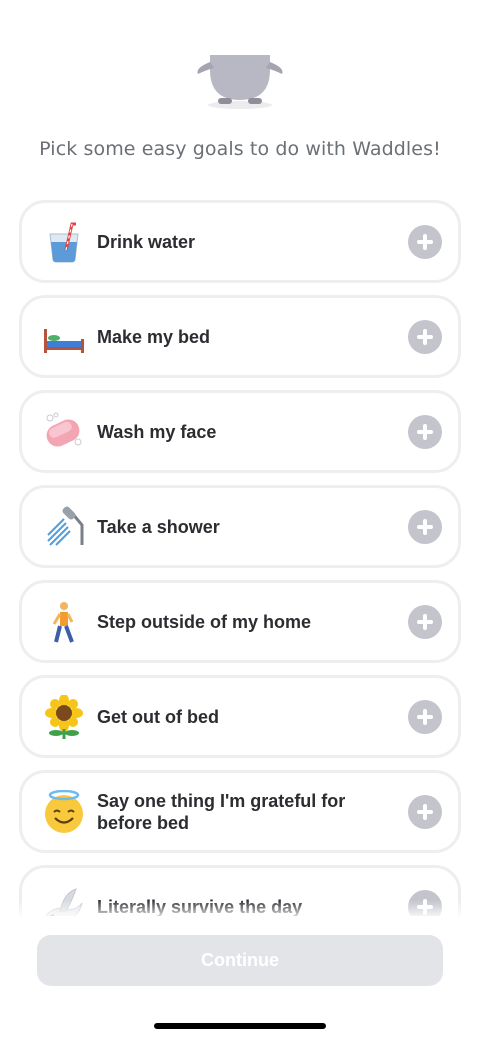  Describe the element at coordinates (157, 431) in the screenshot. I see `goal-label: Wash my face` at that location.